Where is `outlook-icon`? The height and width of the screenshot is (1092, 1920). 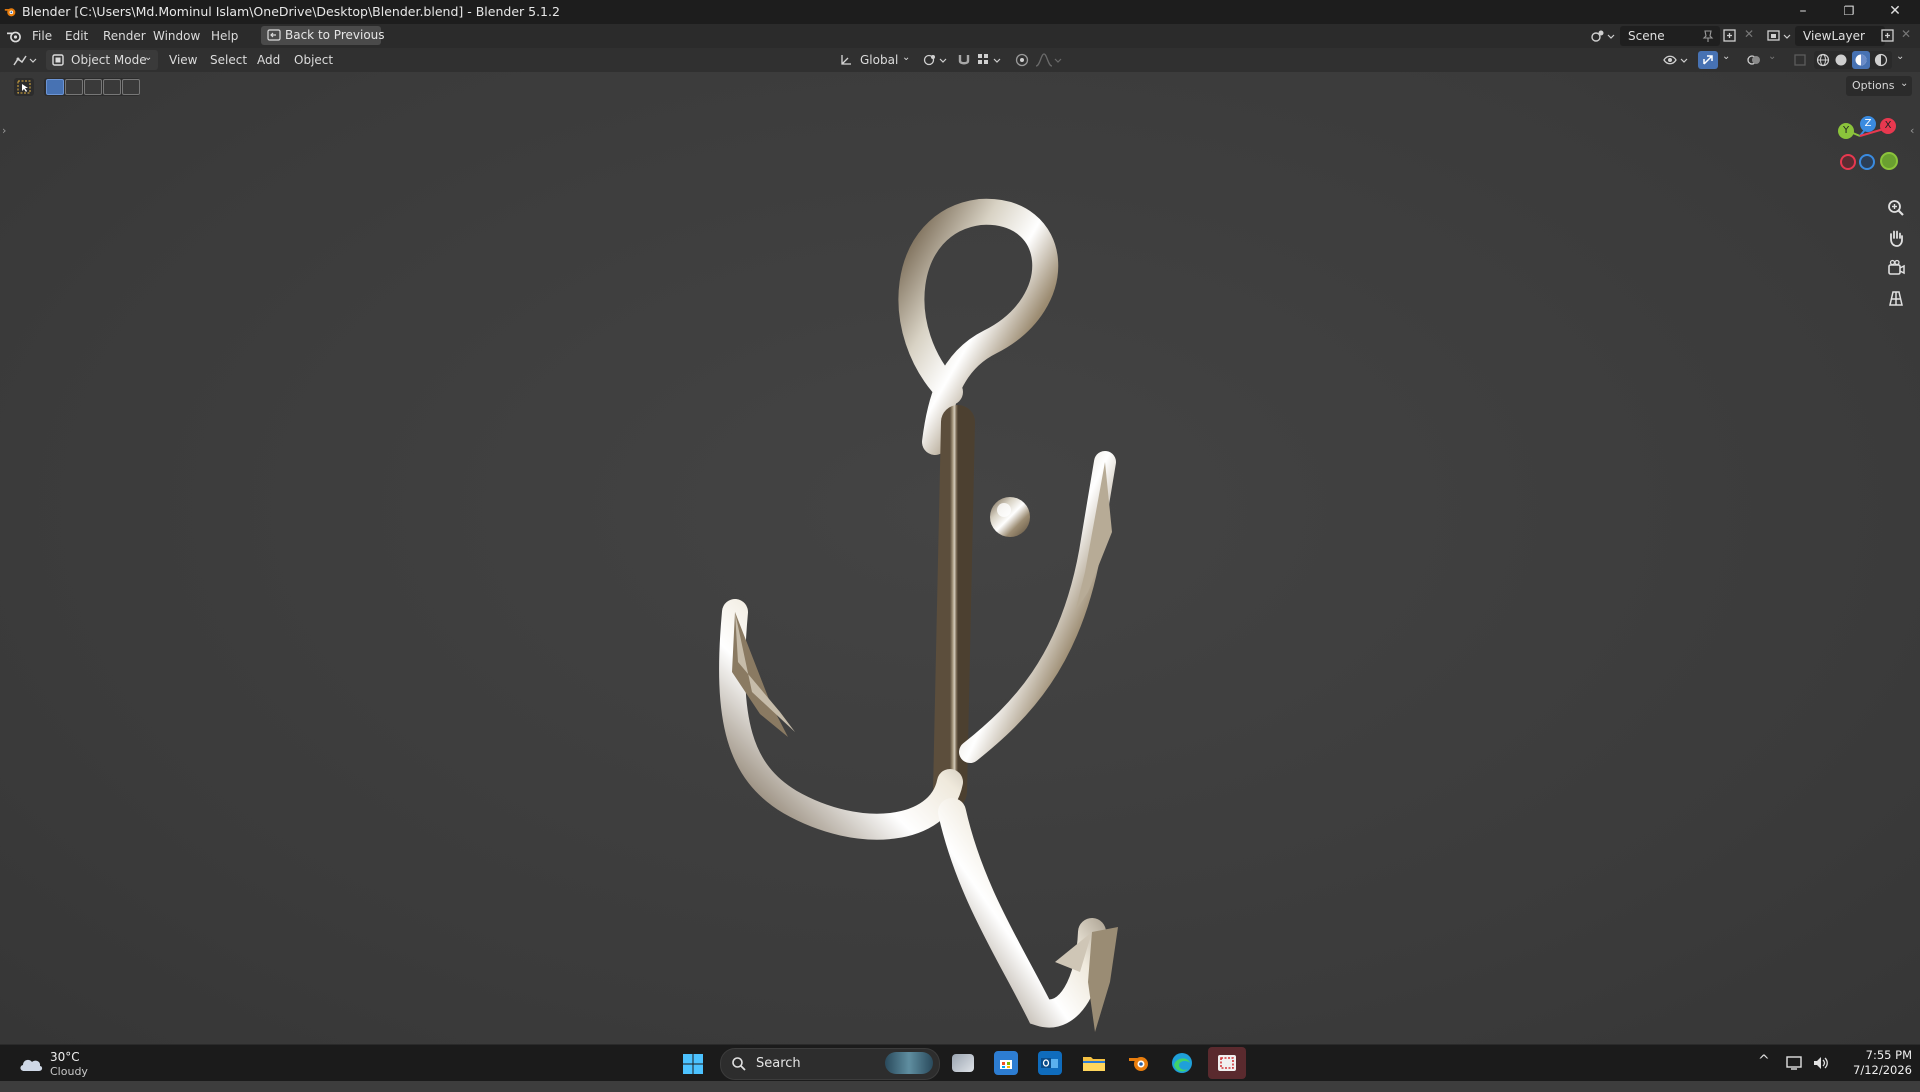
outlook-icon is located at coordinates (1050, 1063).